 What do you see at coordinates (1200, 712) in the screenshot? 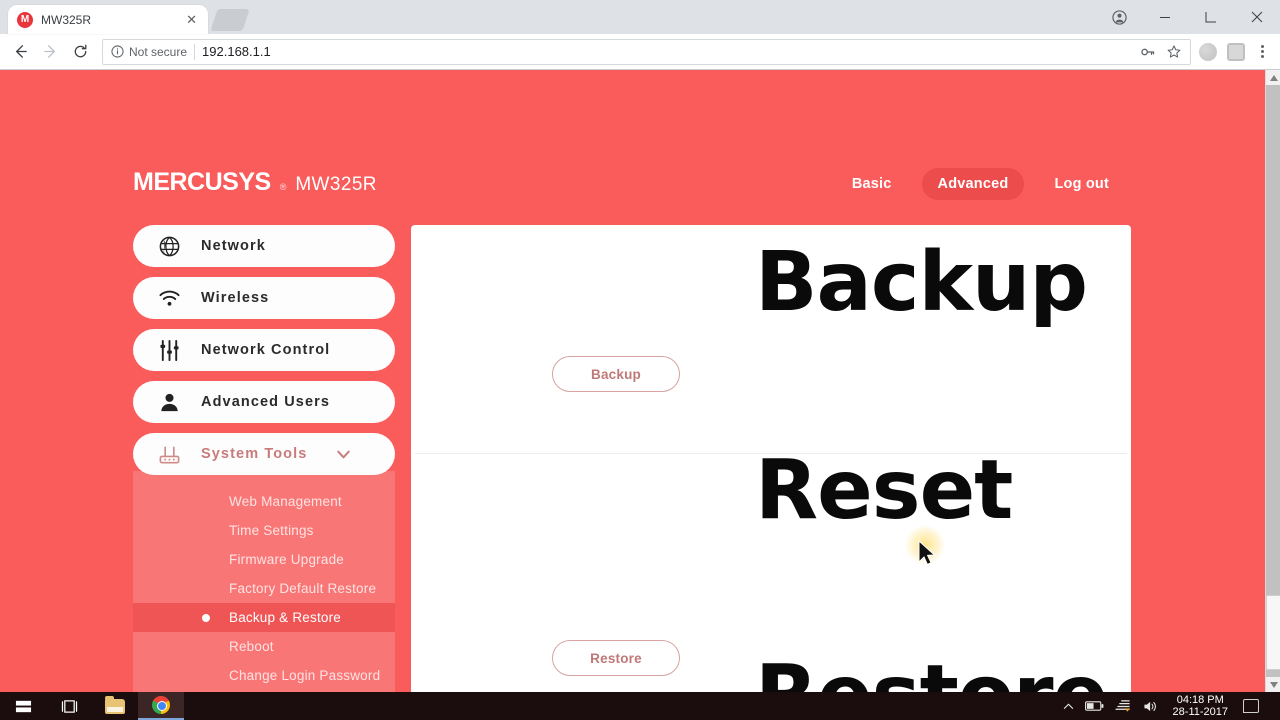
I see `clock-date: 28-11-2017` at bounding box center [1200, 712].